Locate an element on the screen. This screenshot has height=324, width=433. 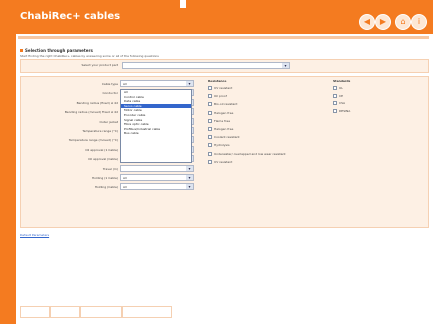
param-label: Conductor is located at coordinates (110, 93).